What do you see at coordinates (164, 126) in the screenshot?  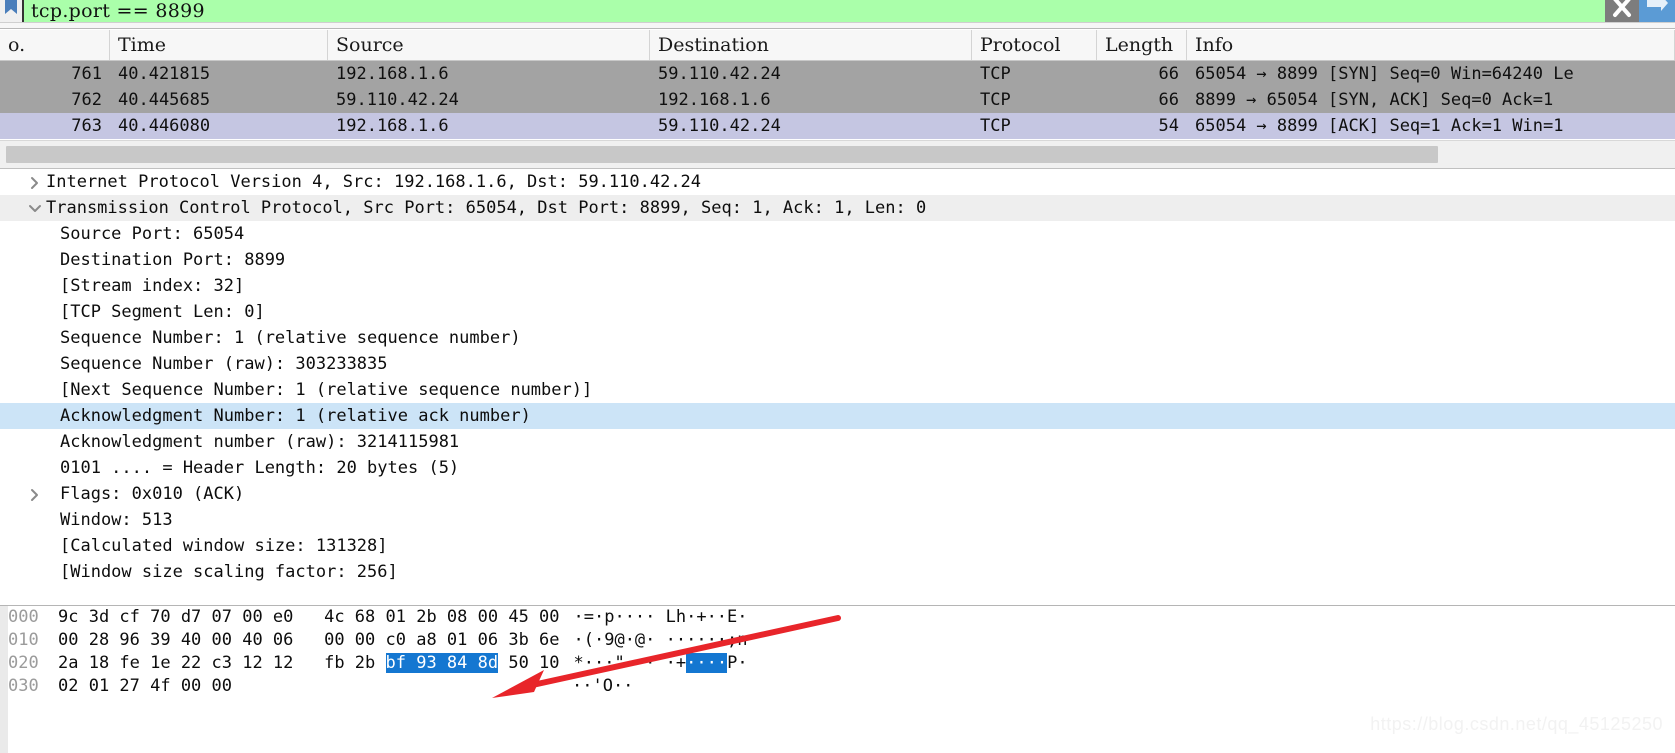 I see `cell-time: 40.446080` at bounding box center [164, 126].